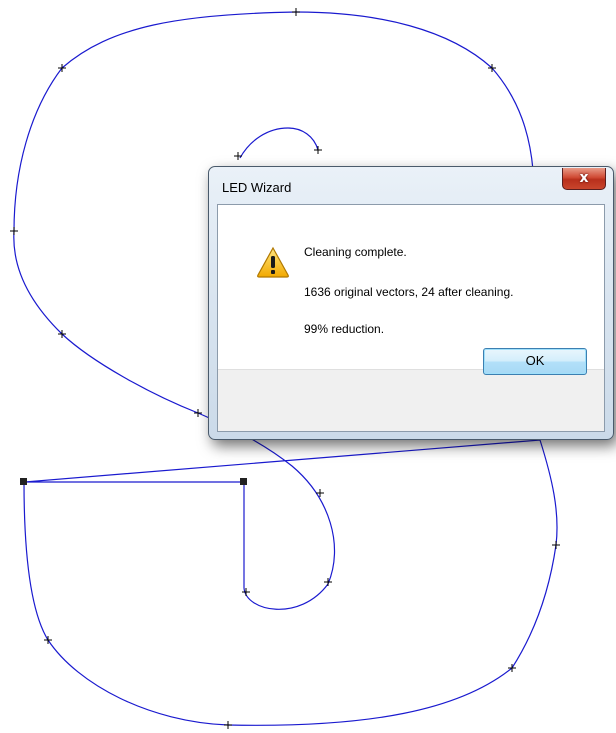 The width and height of the screenshot is (616, 733). Describe the element at coordinates (584, 179) in the screenshot. I see `close-button: x` at that location.